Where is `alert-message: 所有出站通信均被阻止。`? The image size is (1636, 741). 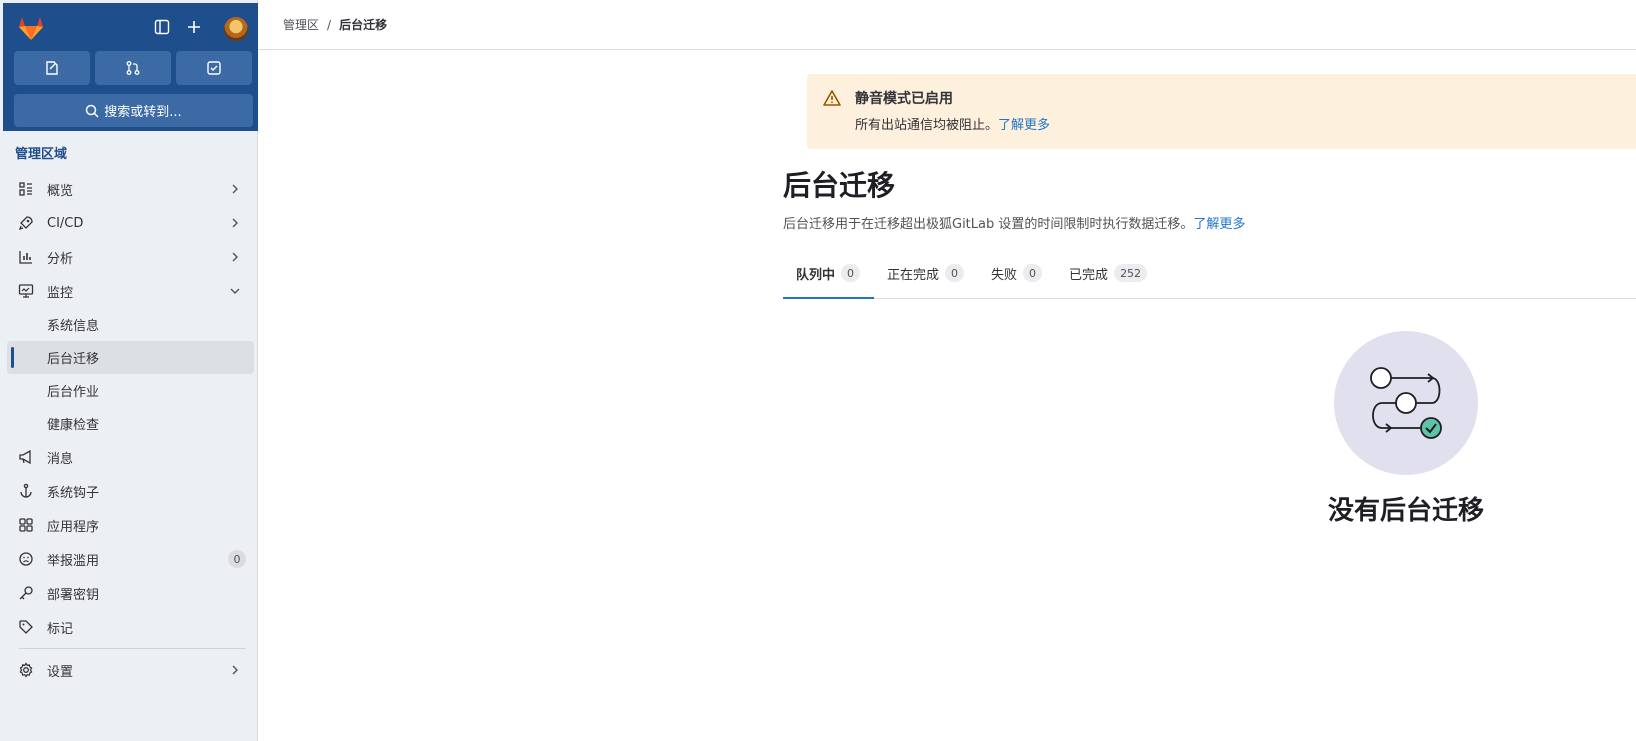 alert-message: 所有出站通信均被阻止。 is located at coordinates (927, 125).